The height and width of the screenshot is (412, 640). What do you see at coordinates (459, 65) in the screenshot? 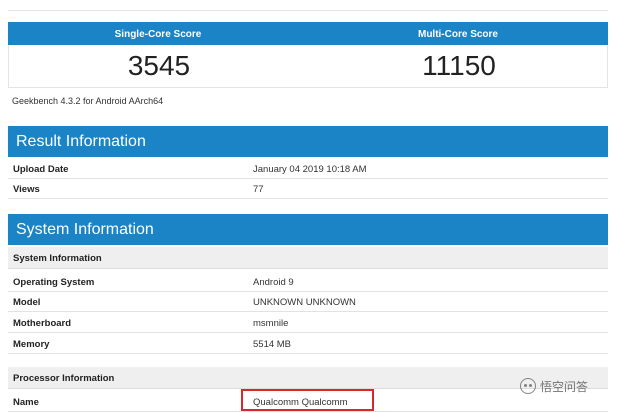
I see `multi-core-score: 11150` at bounding box center [459, 65].